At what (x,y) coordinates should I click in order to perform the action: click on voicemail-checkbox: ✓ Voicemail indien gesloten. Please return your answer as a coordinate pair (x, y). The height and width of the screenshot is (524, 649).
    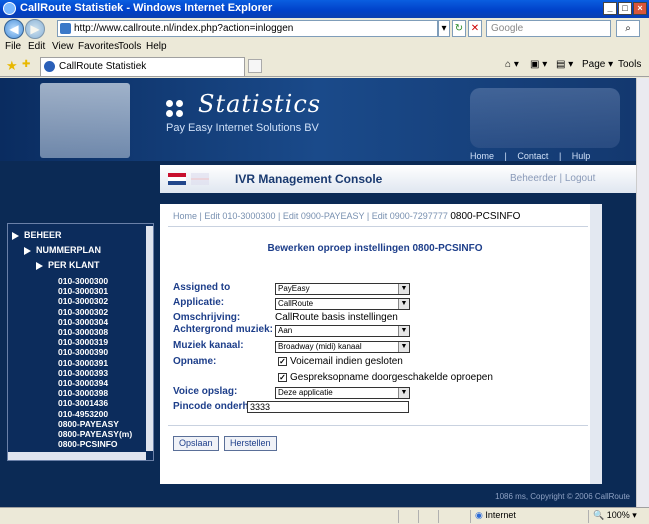
    Looking at the image, I should click on (340, 361).